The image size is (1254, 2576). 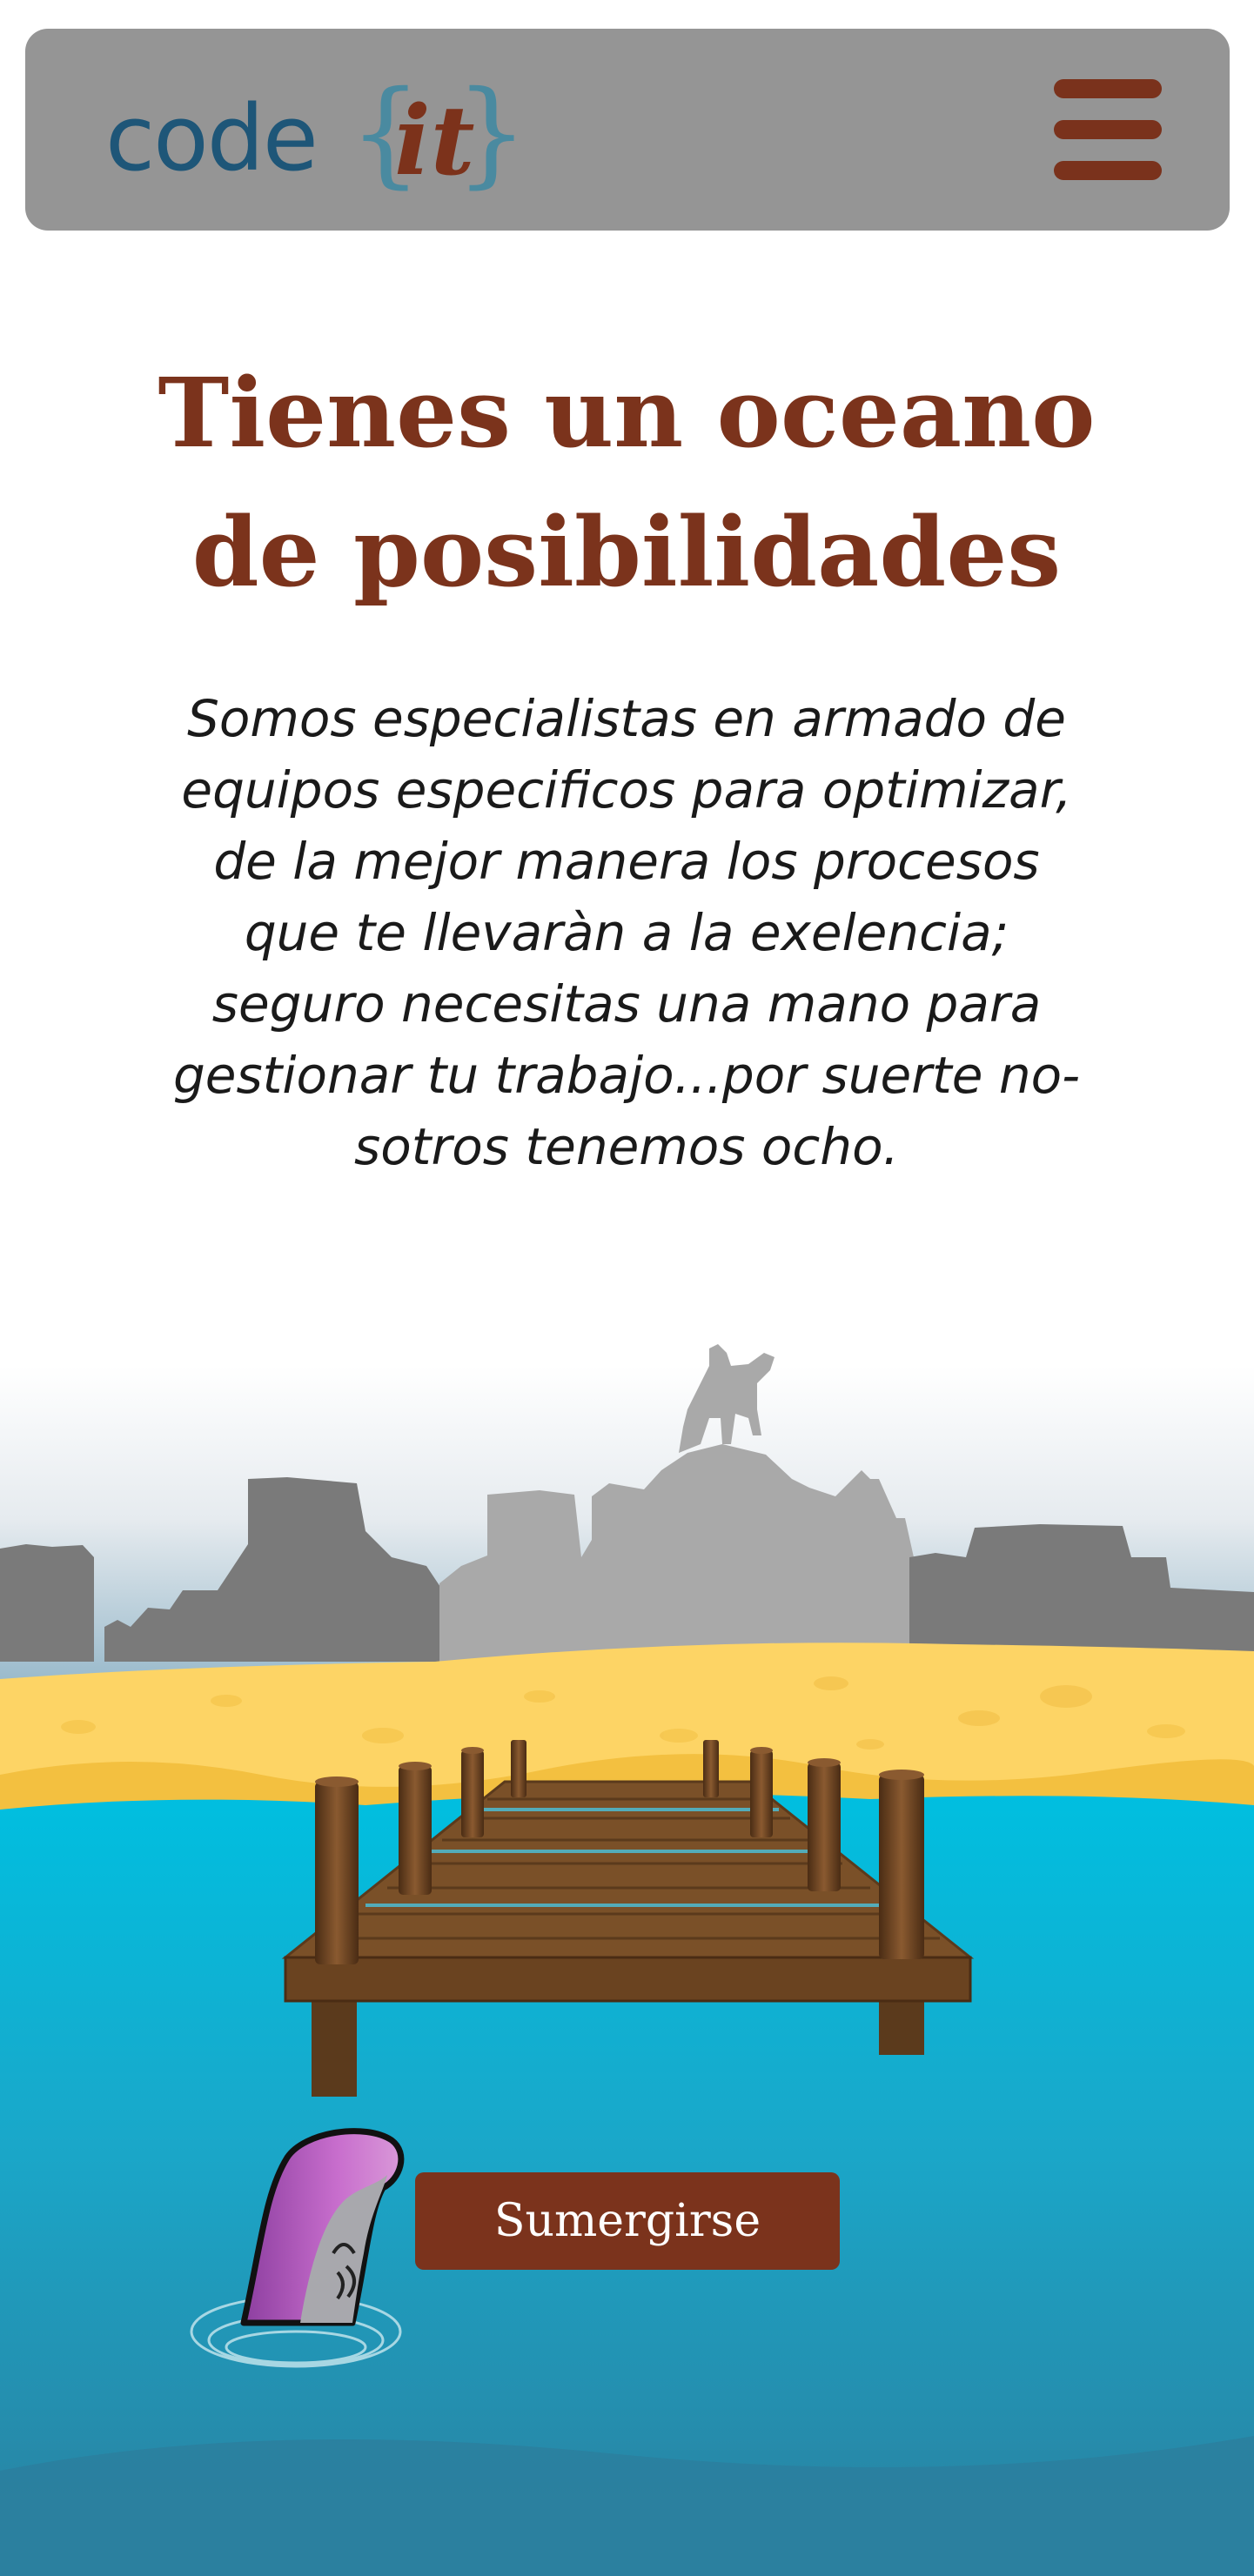 I want to click on hero-text-line: Somos especialistas en armado de, so click(x=627, y=718).